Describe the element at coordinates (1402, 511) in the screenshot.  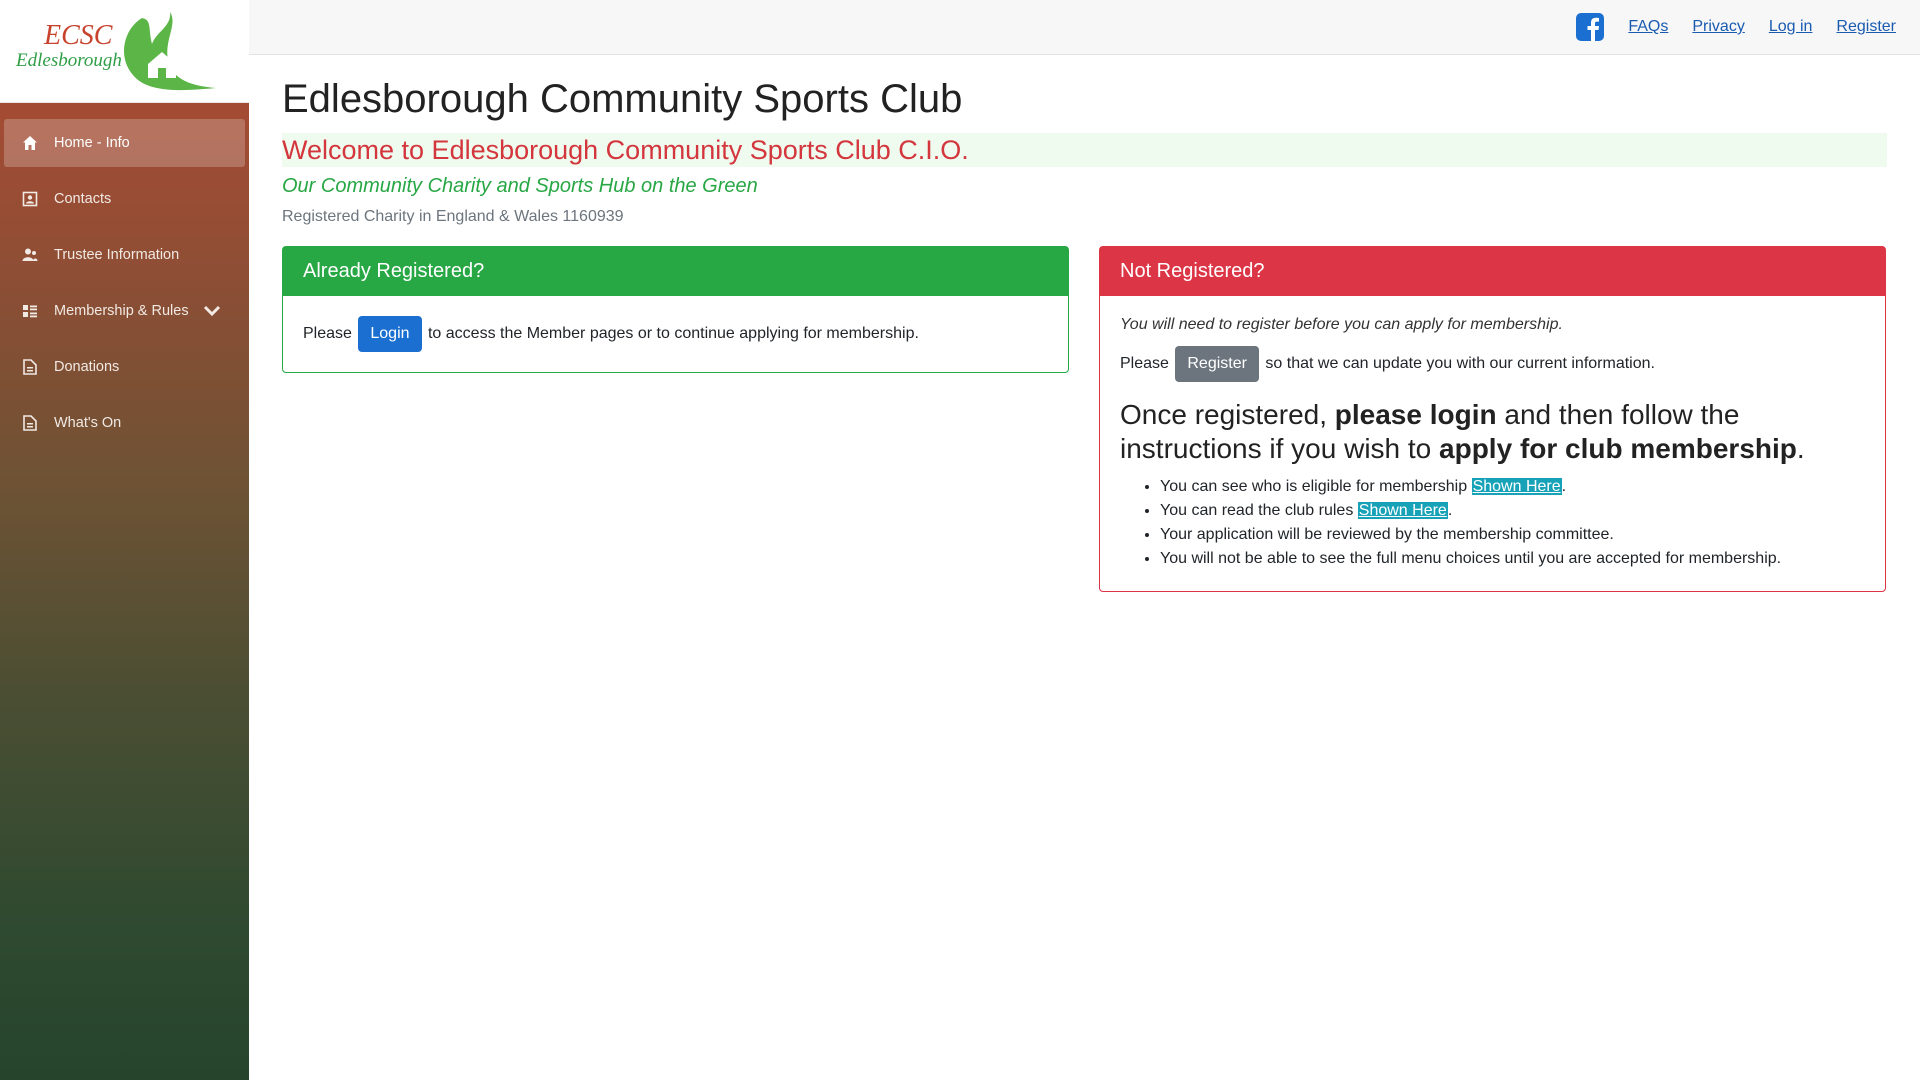
I see `club-rules-link: Shown Here` at that location.